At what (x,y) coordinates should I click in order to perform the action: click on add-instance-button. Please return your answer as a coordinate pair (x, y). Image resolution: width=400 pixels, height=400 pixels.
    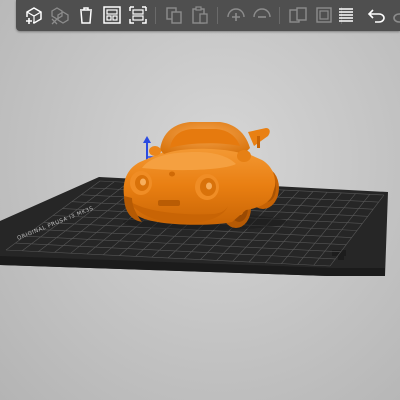
    Looking at the image, I should click on (236, 15).